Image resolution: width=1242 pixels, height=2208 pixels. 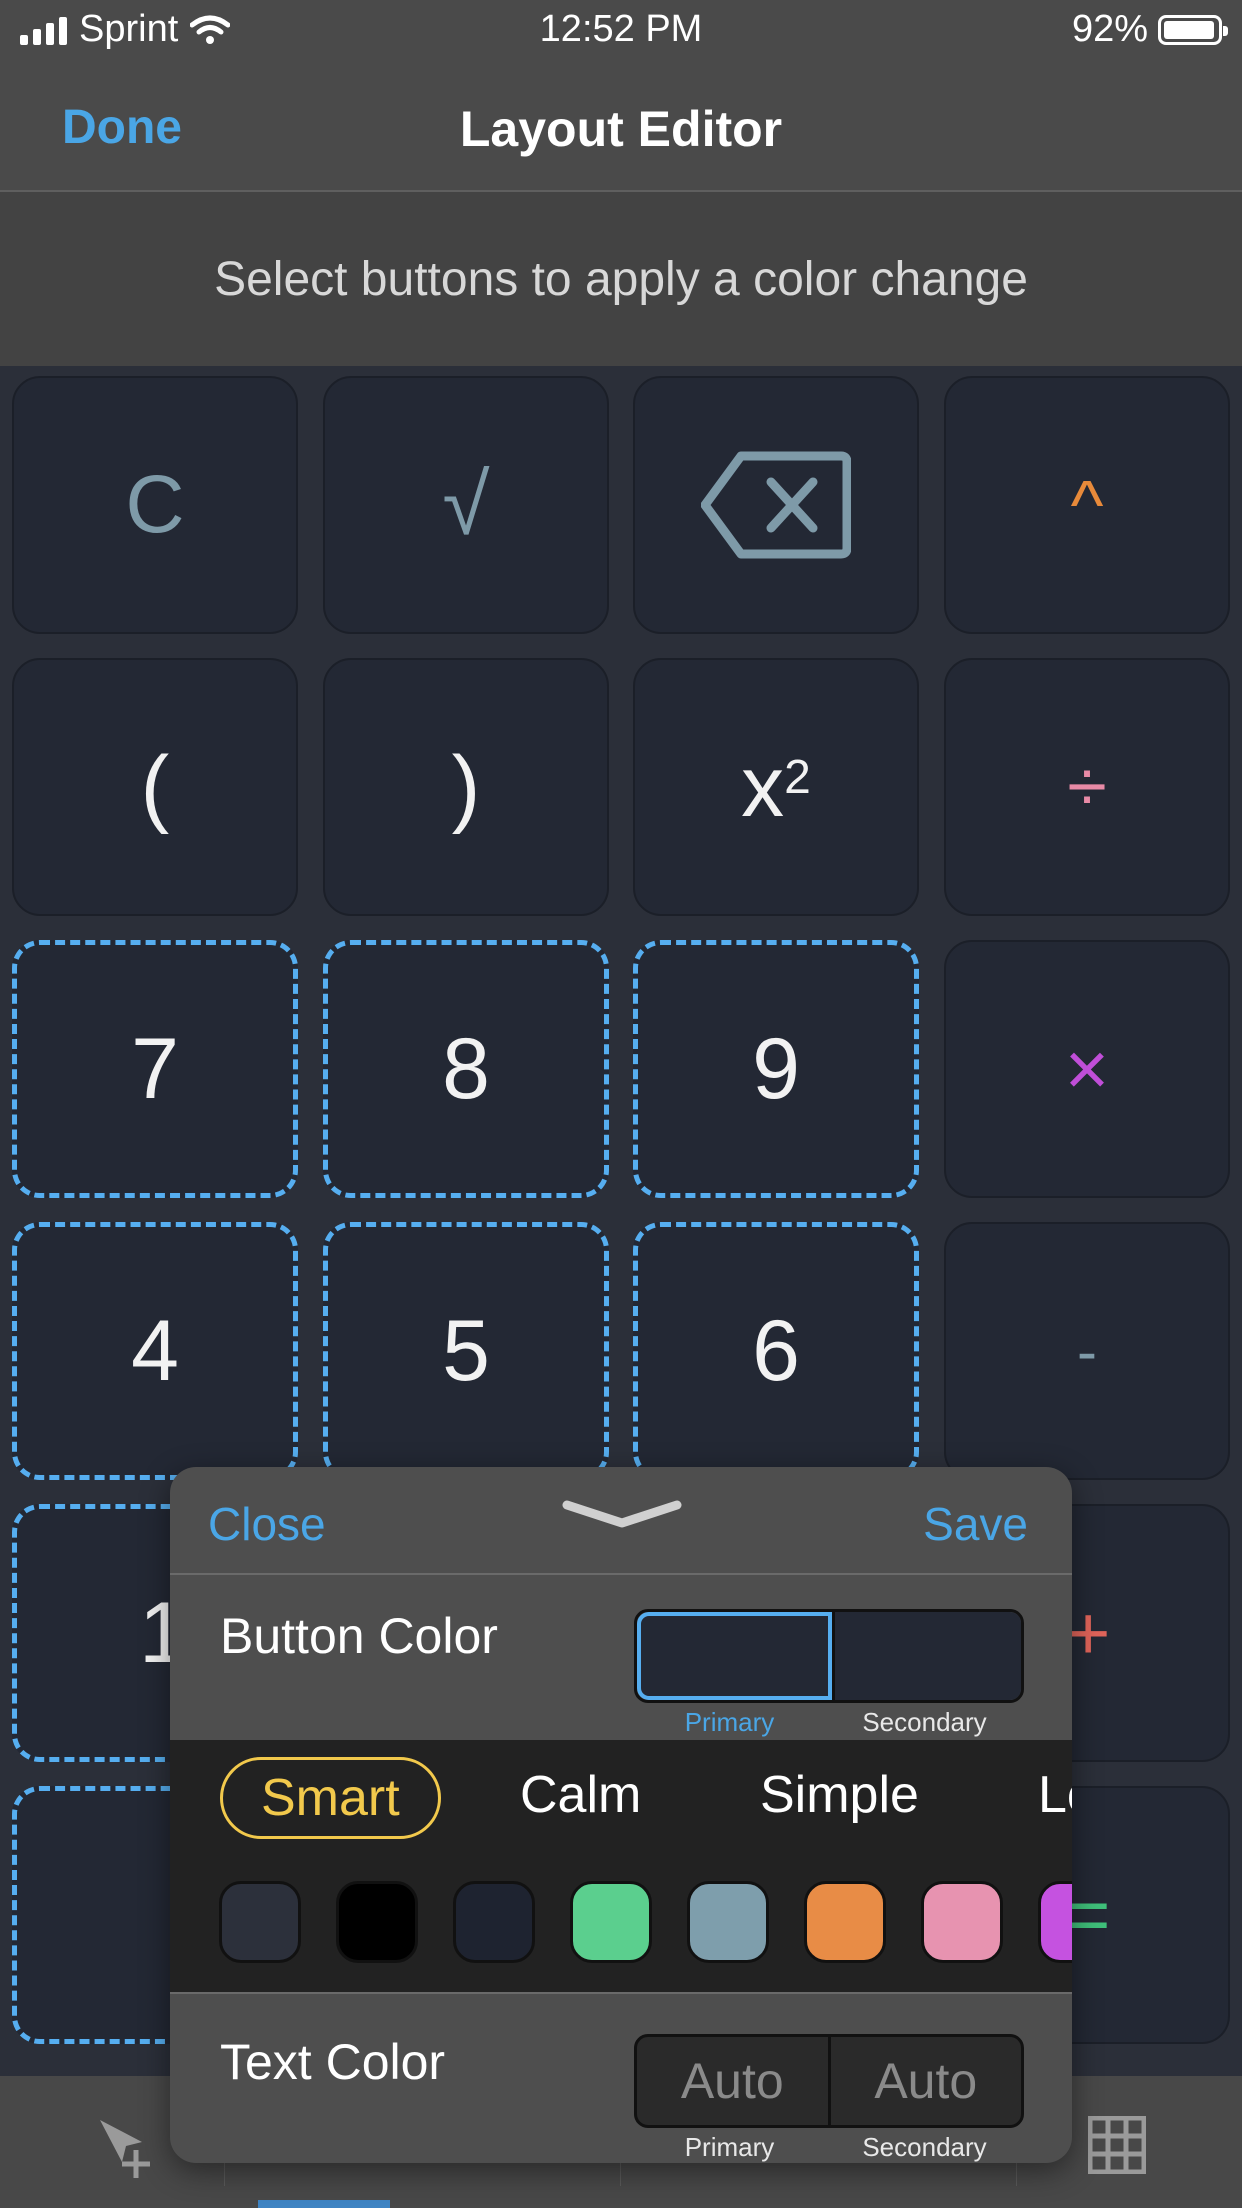 I want to click on divide-key: ÷, so click(x=1087, y=787).